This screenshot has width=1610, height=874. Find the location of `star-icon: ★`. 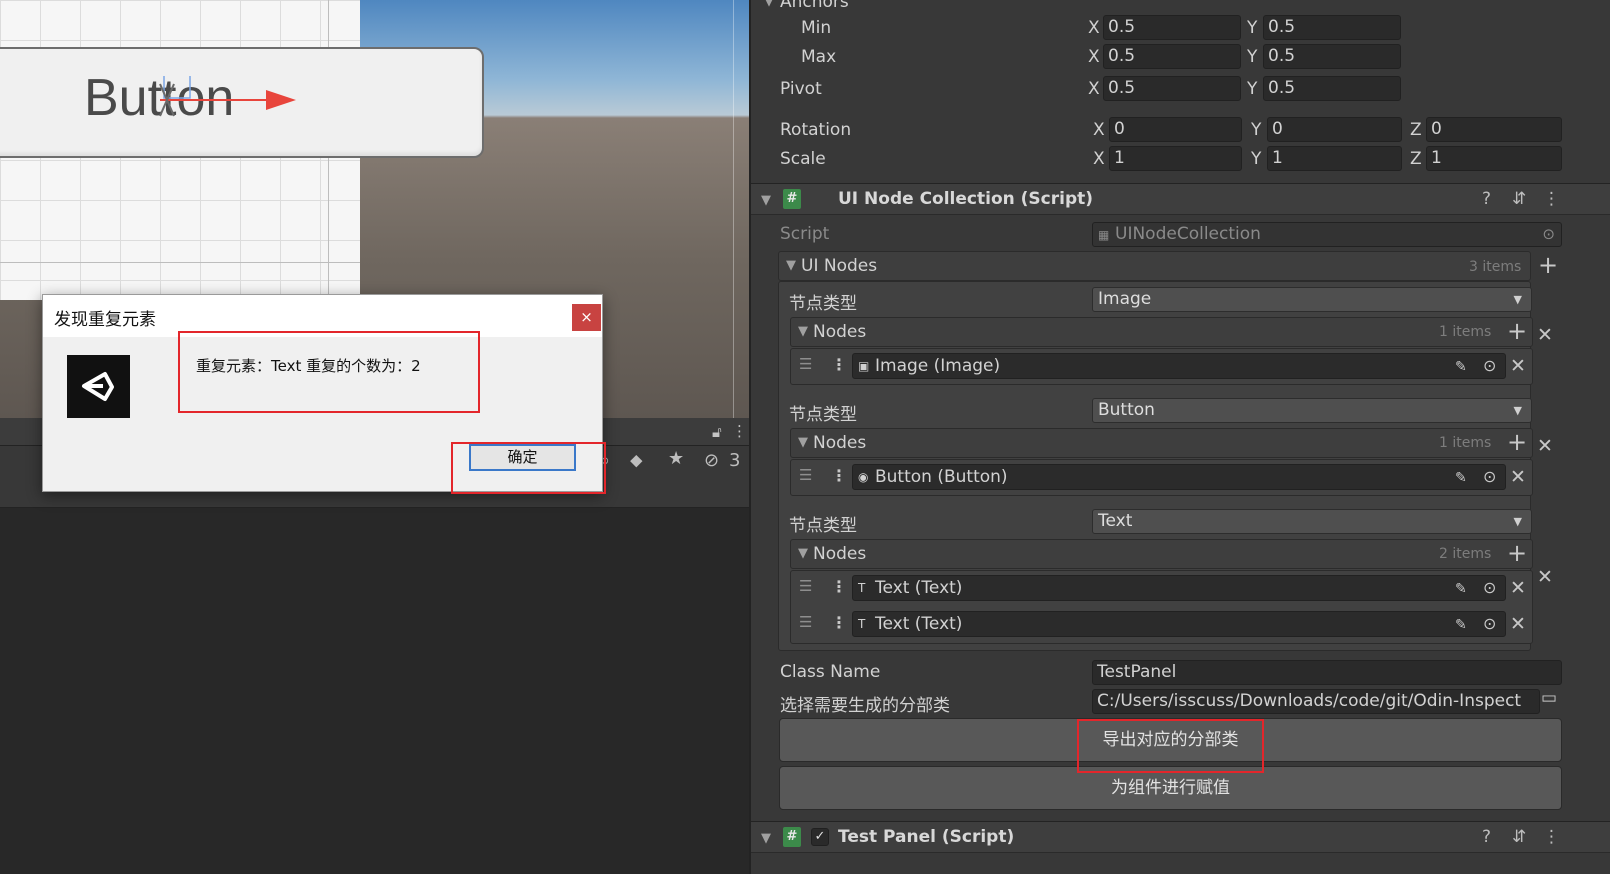

star-icon: ★ is located at coordinates (676, 458).